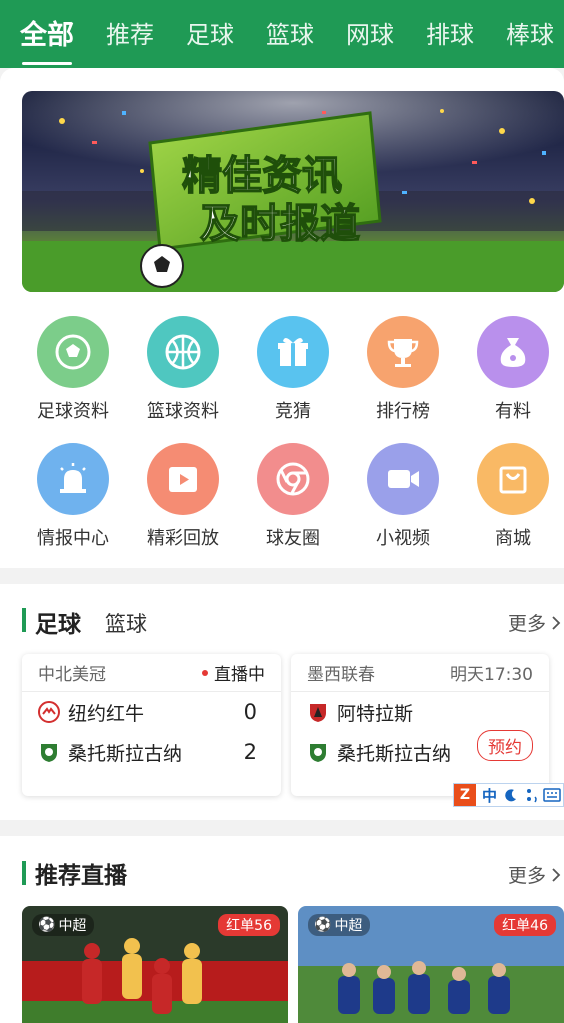  What do you see at coordinates (210, 32) in the screenshot?
I see `tab-football: 足球` at bounding box center [210, 32].